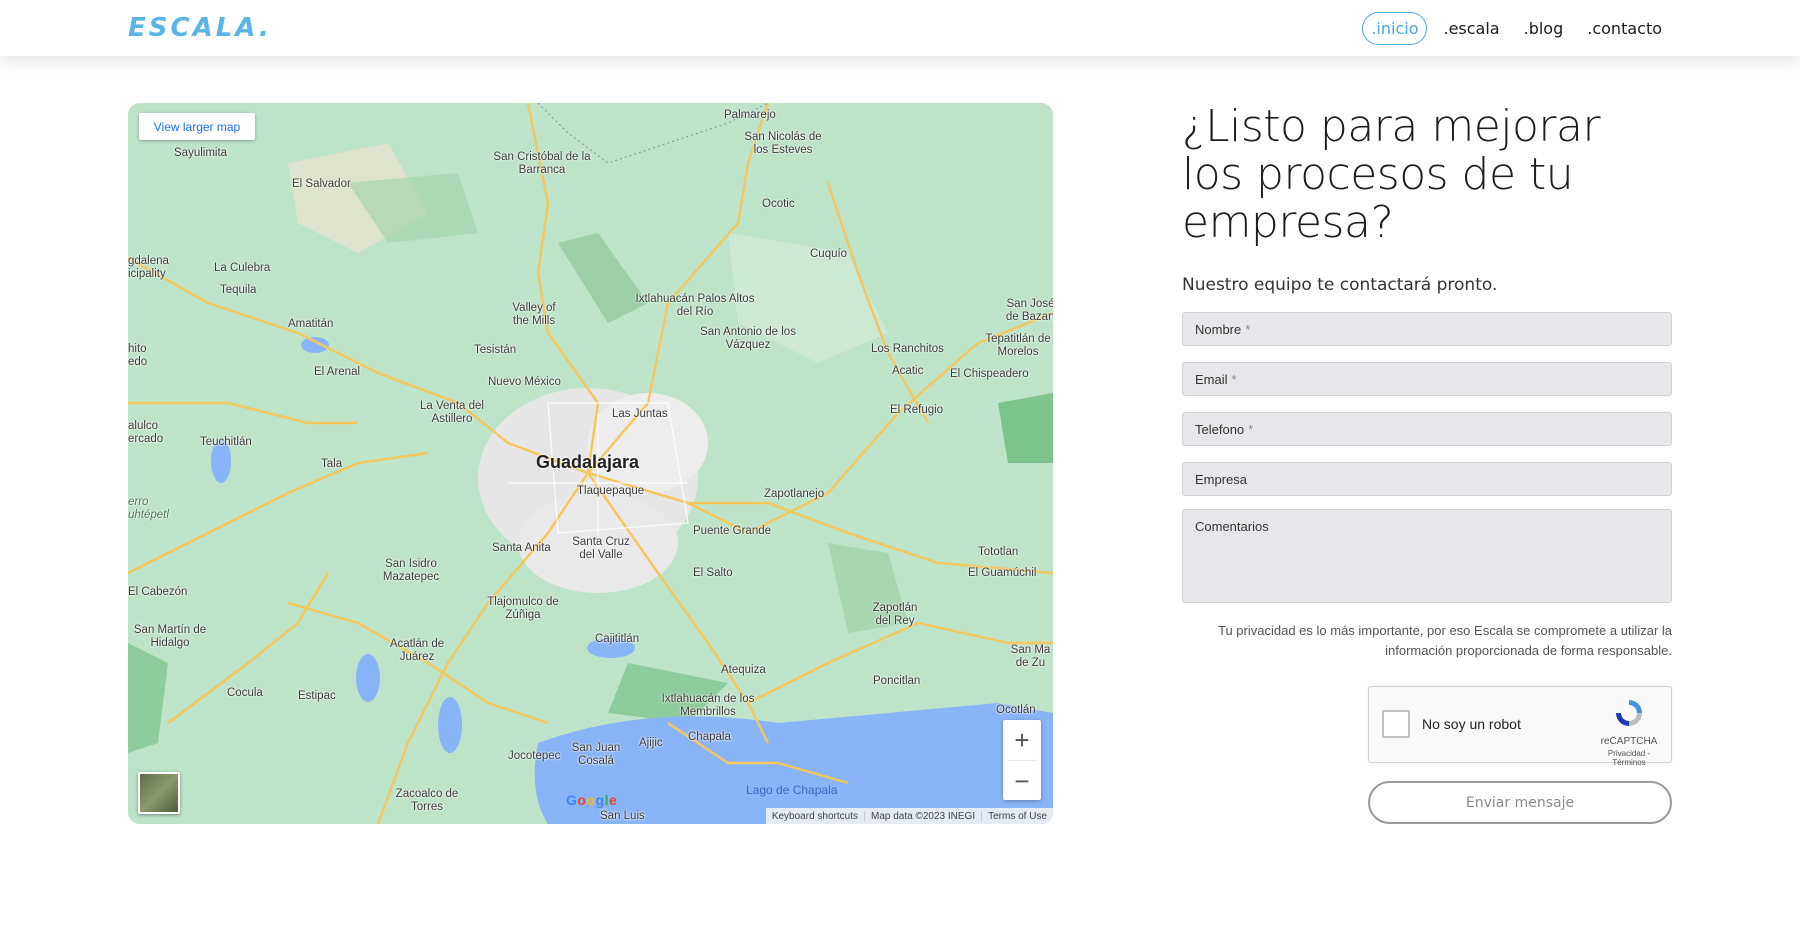 The height and width of the screenshot is (930, 1800). I want to click on map-data-text: Map data ©2023 INEGI, so click(922, 816).